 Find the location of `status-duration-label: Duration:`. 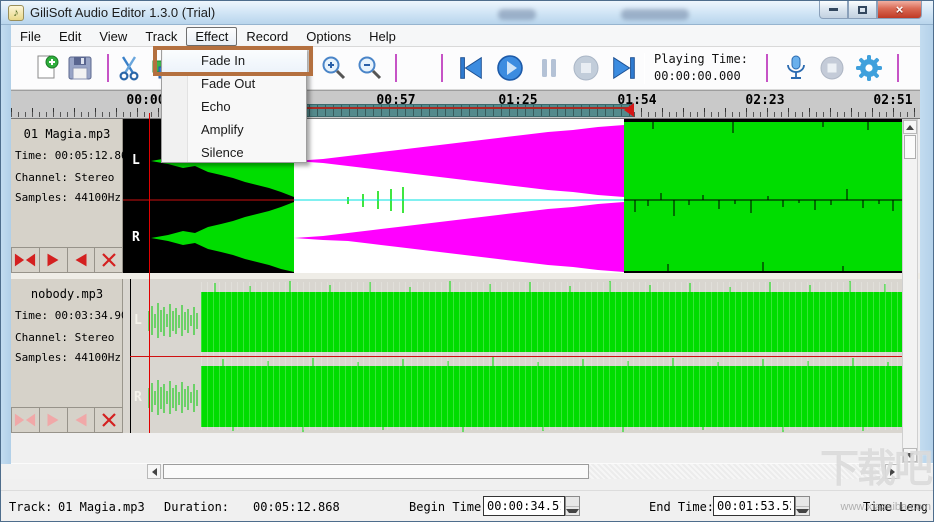

status-duration-label: Duration: is located at coordinates (197, 507).